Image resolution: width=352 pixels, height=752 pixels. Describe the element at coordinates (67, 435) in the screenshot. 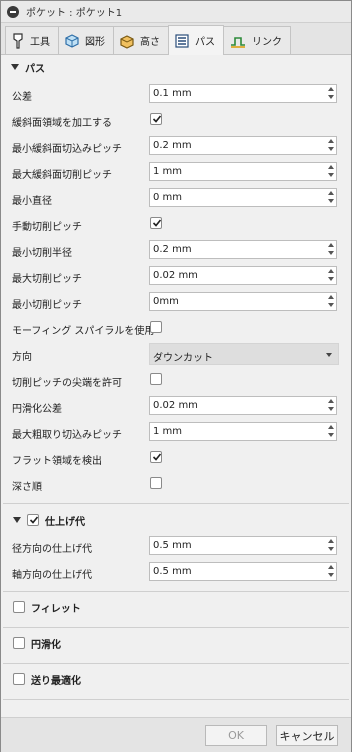

I see `max-roughing-stepdown-label: 最大粗取り切込みピッチ` at that location.